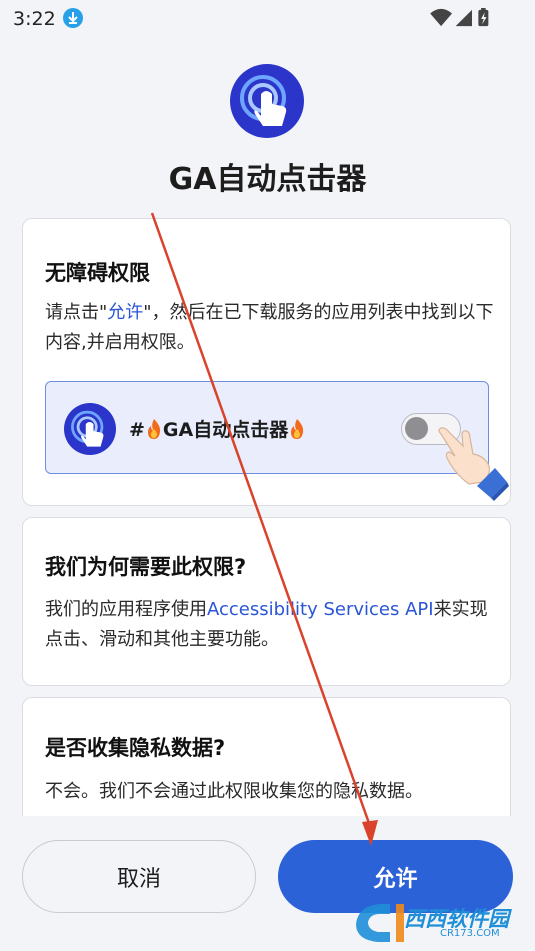 The width and height of the screenshot is (535, 951). Describe the element at coordinates (135, 748) in the screenshot. I see `card-title: 是否收集隐私数据?` at that location.